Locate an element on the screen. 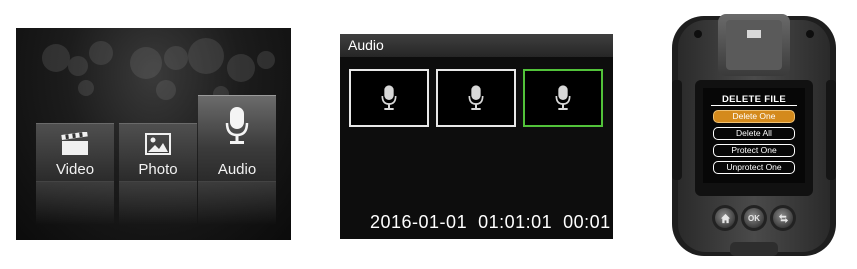 This screenshot has height=269, width=857. ok-button: OK is located at coordinates (754, 218).